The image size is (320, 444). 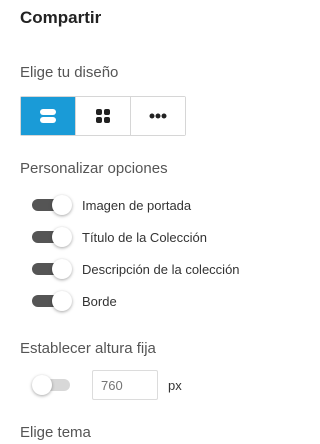 I want to click on height-unit-label: px, so click(x=175, y=385).